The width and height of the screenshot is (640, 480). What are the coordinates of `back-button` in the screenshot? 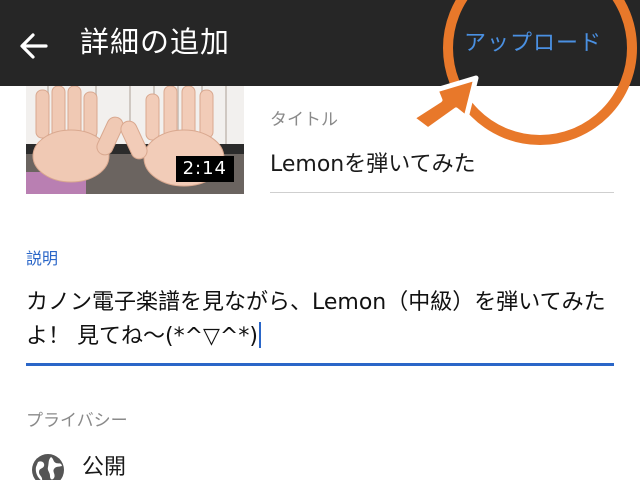 It's located at (34, 46).